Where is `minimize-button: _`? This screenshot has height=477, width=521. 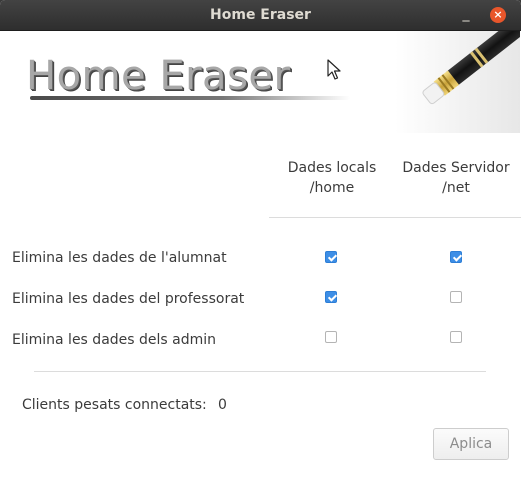
minimize-button: _ is located at coordinates (466, 15).